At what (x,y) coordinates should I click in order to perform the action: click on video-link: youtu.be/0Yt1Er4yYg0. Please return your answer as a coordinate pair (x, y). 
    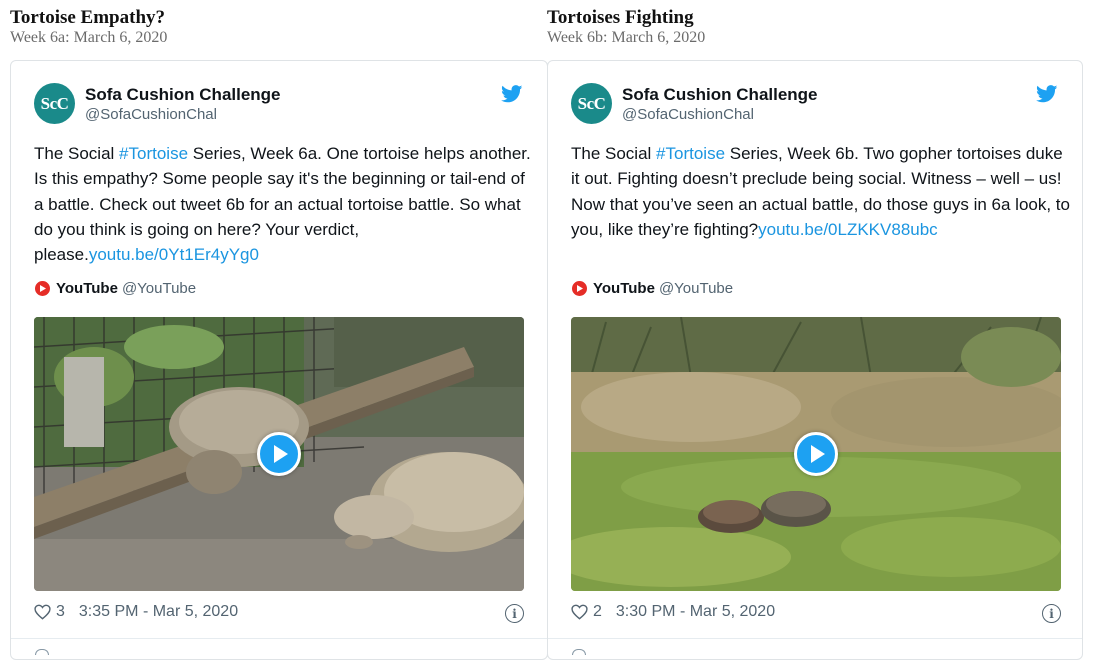
    Looking at the image, I should click on (174, 254).